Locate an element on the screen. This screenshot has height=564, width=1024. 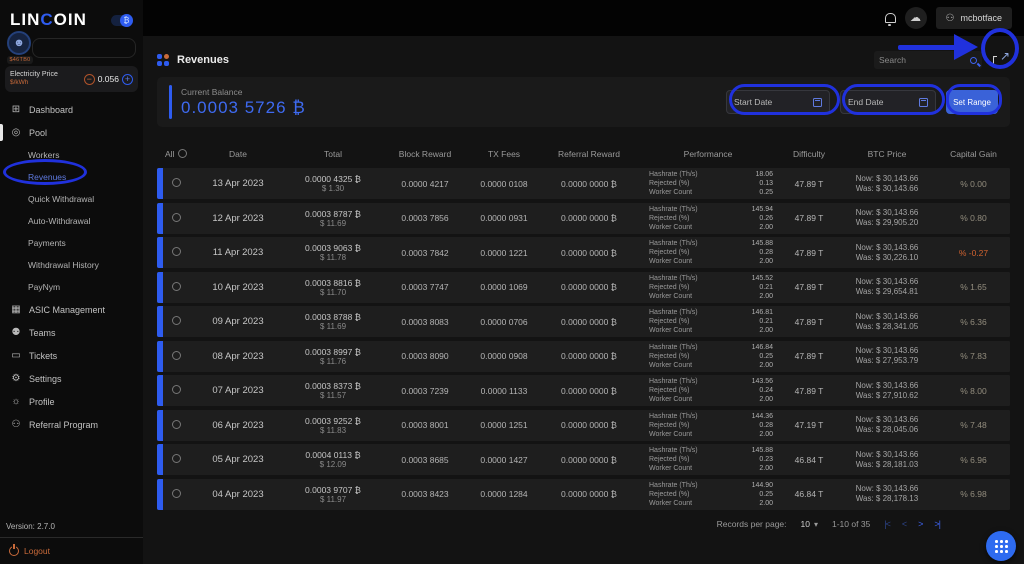
sidebar-subitem: Workers is located at coordinates (71, 155).